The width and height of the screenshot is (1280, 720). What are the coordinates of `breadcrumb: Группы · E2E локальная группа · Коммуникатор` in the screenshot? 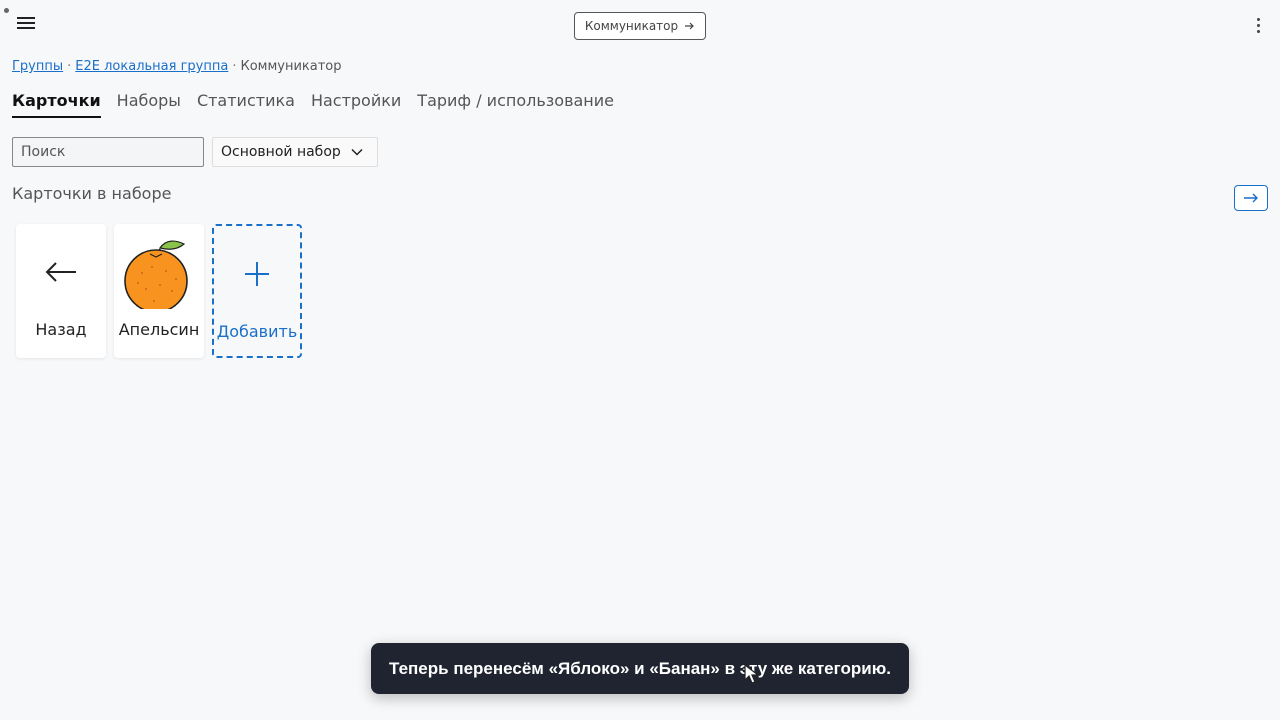 It's located at (177, 66).